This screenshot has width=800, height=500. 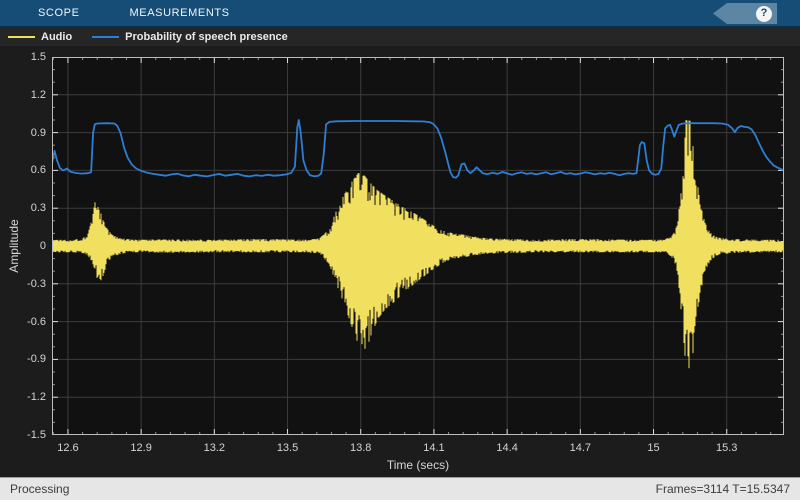 What do you see at coordinates (59, 13) in the screenshot?
I see `tab-scope: SCOPE` at bounding box center [59, 13].